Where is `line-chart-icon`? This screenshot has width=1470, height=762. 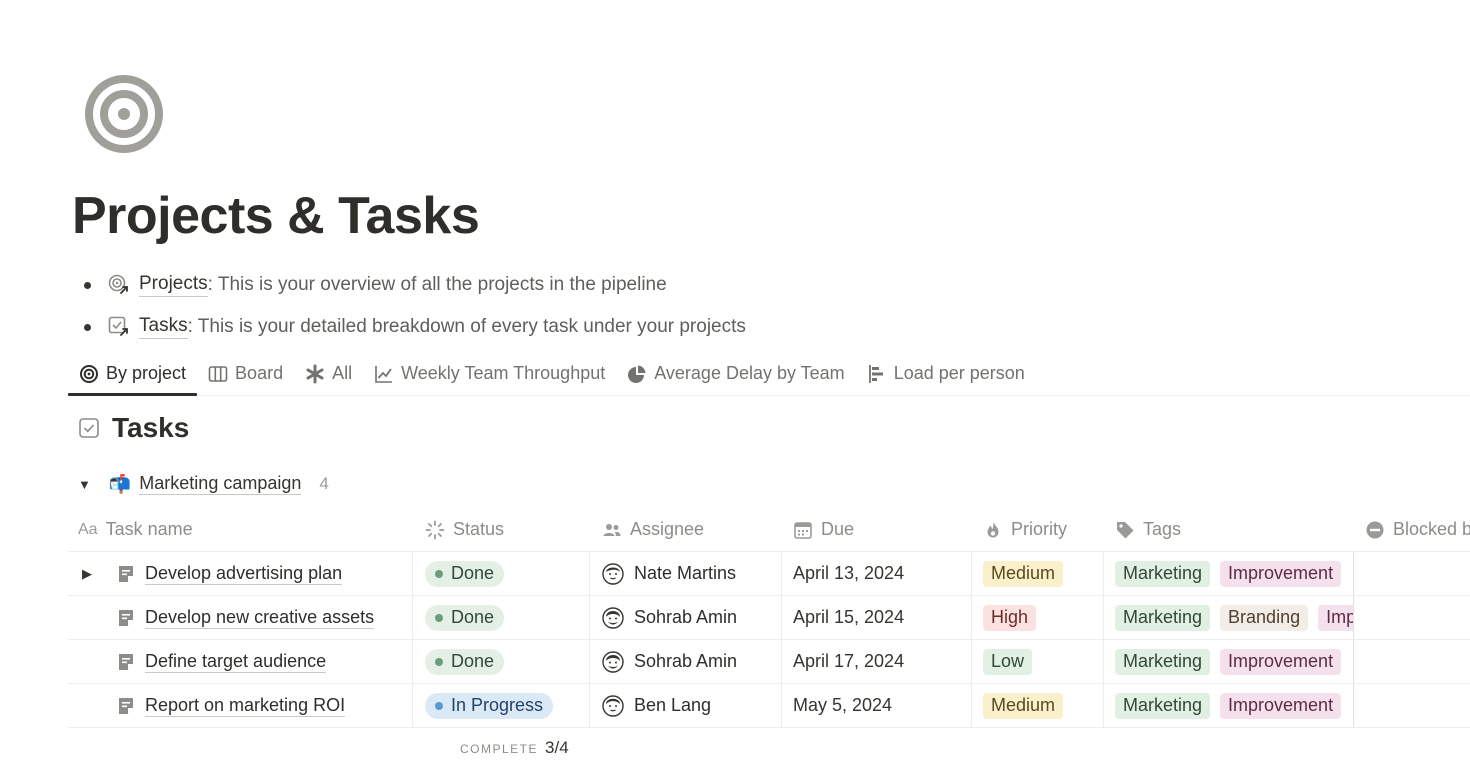 line-chart-icon is located at coordinates (384, 374).